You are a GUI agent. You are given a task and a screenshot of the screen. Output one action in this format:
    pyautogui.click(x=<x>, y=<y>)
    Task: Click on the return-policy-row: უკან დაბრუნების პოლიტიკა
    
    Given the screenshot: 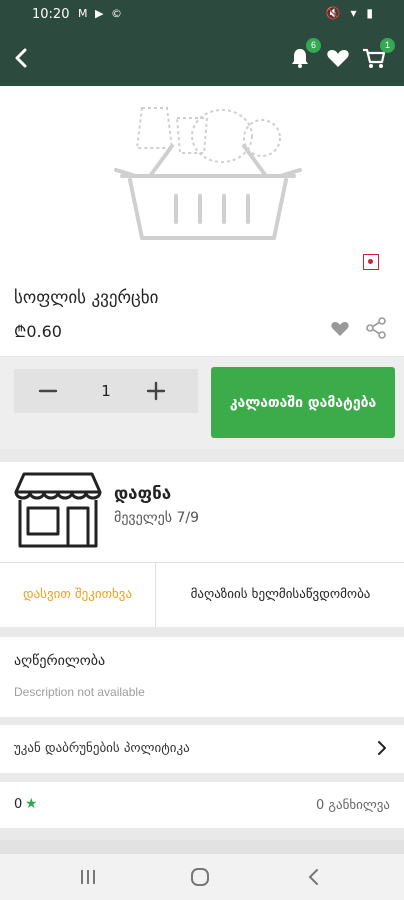 What is the action you would take?
    pyautogui.click(x=202, y=749)
    